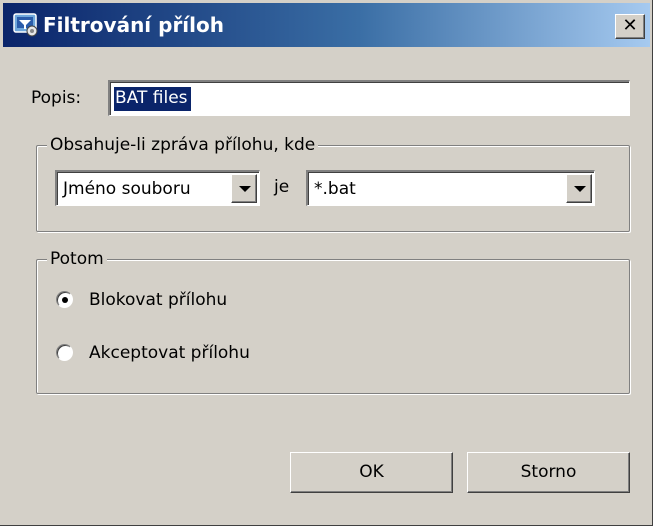  I want to click on app-icon, so click(26, 25).